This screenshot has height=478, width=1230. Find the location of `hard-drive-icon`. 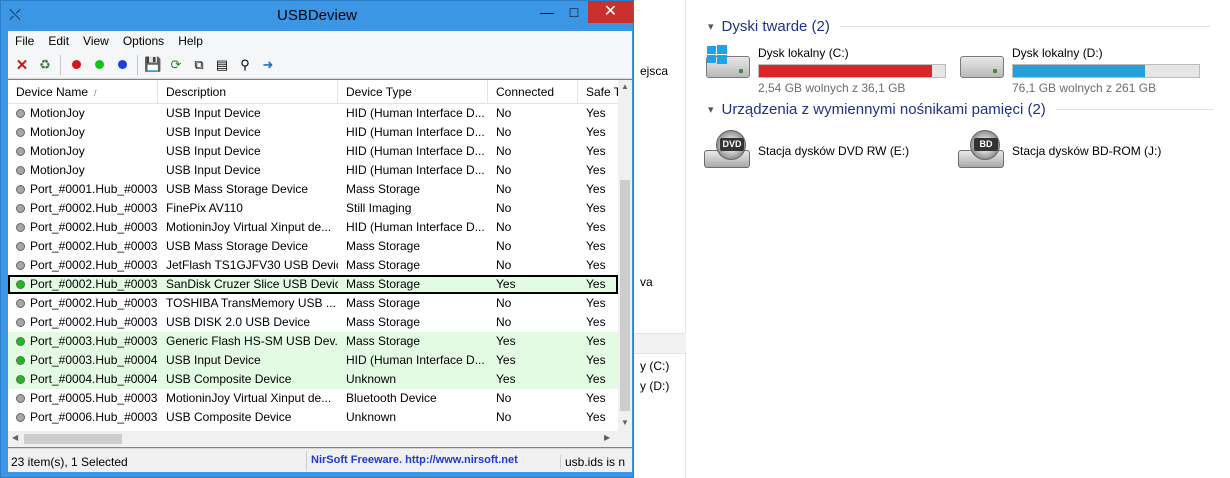

hard-drive-icon is located at coordinates (982, 64).